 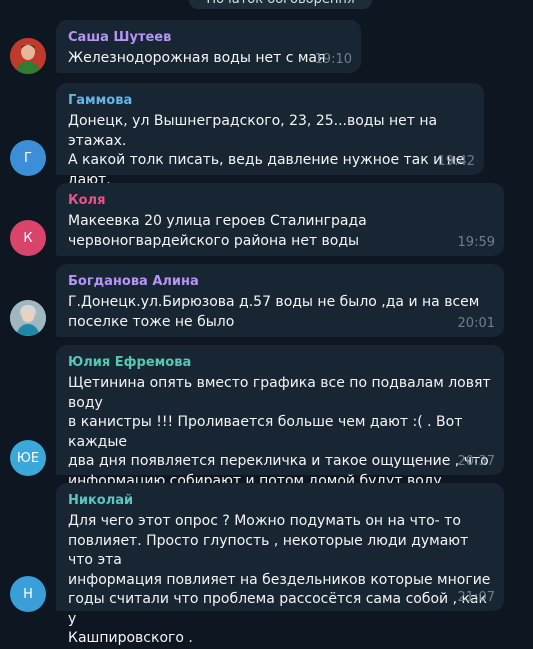 I want to click on message-time: 19:59, so click(x=476, y=242).